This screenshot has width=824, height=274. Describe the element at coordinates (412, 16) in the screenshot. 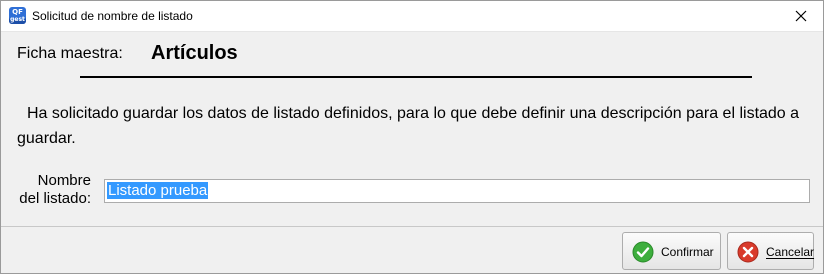

I see `title-bar: QF gest Solicitud de nombre de listado` at that location.